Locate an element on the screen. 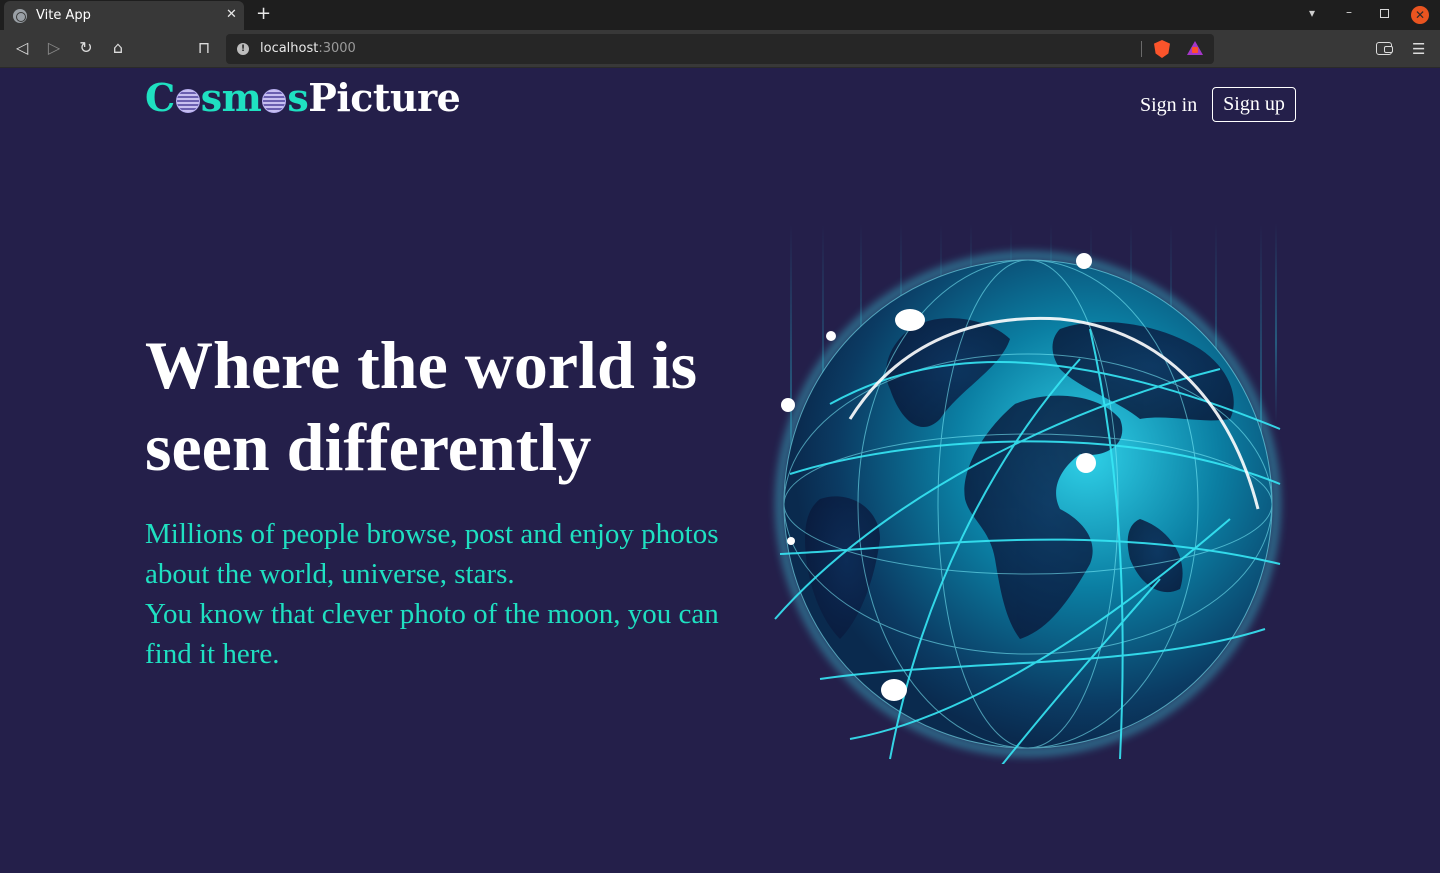 This screenshot has height=873, width=1440. bookmark-icon: ⊓ is located at coordinates (204, 48).